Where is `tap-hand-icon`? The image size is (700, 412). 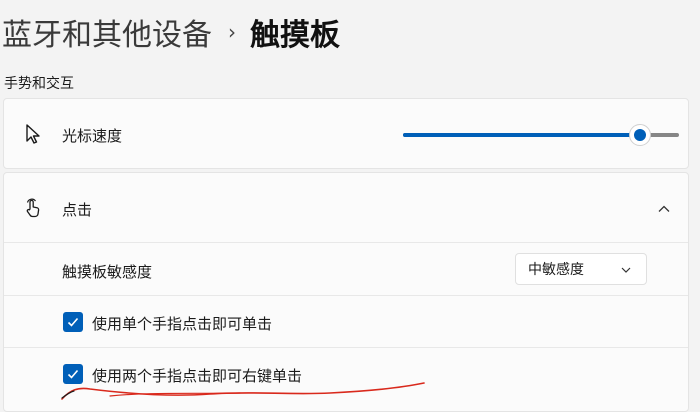
tap-hand-icon is located at coordinates (33, 208).